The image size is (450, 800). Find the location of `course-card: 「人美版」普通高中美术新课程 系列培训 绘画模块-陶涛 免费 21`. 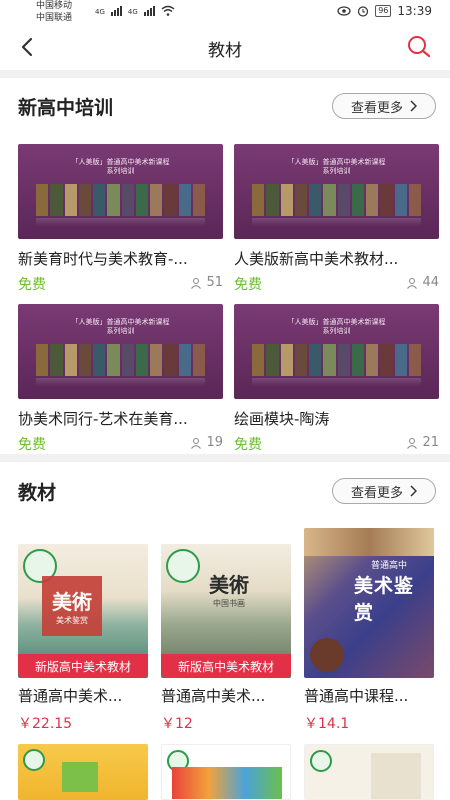

course-card: 「人美版」普通高中美术新课程 系列培训 绘画模块-陶涛 免费 21 is located at coordinates (336, 378).